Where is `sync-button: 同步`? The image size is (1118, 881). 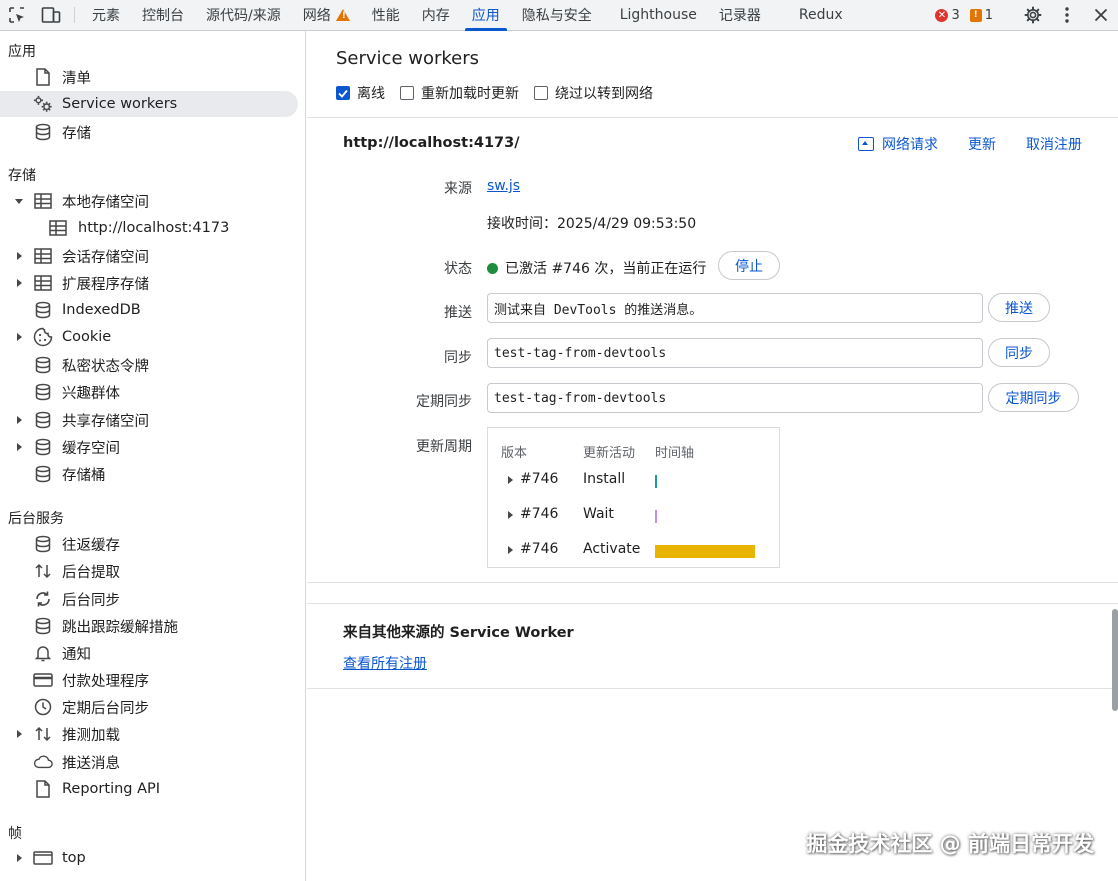 sync-button: 同步 is located at coordinates (1019, 352).